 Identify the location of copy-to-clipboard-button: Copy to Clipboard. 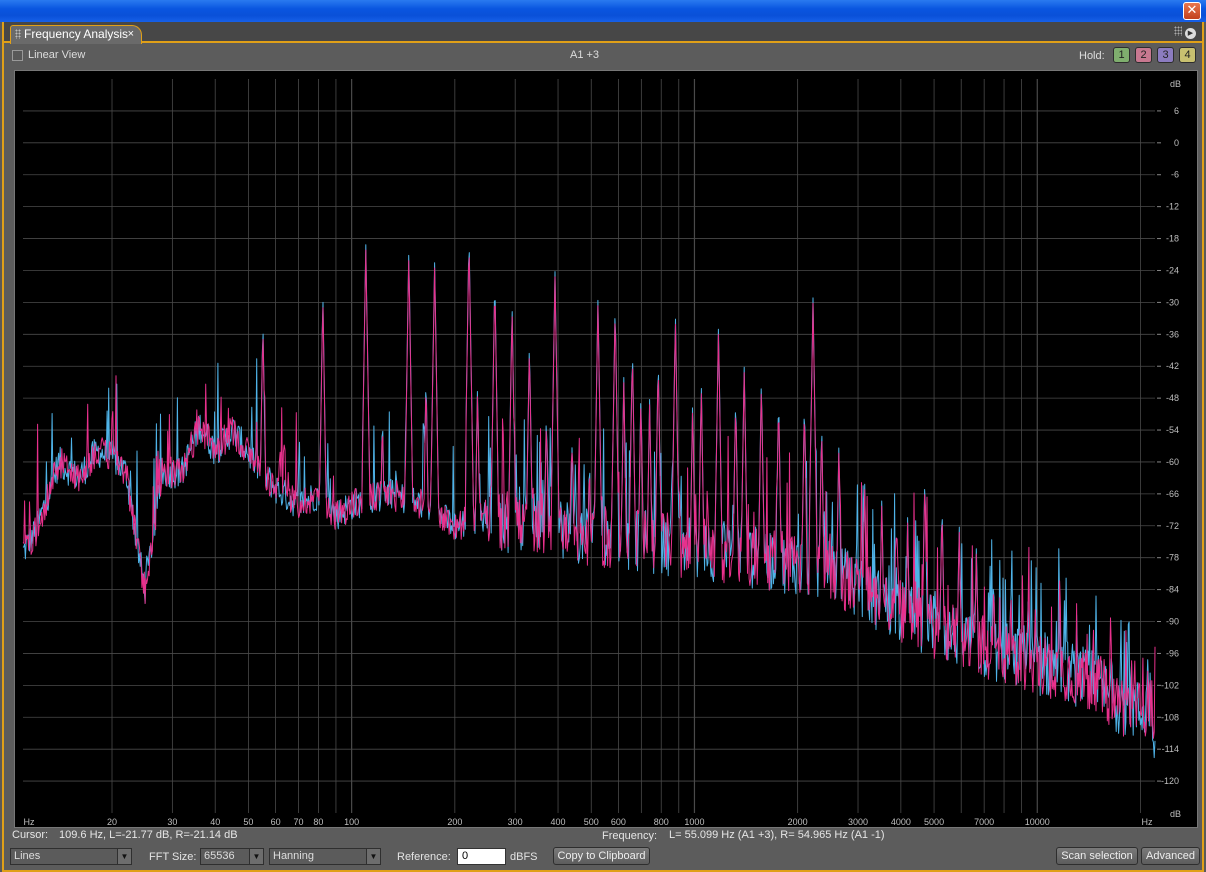
(601, 856).